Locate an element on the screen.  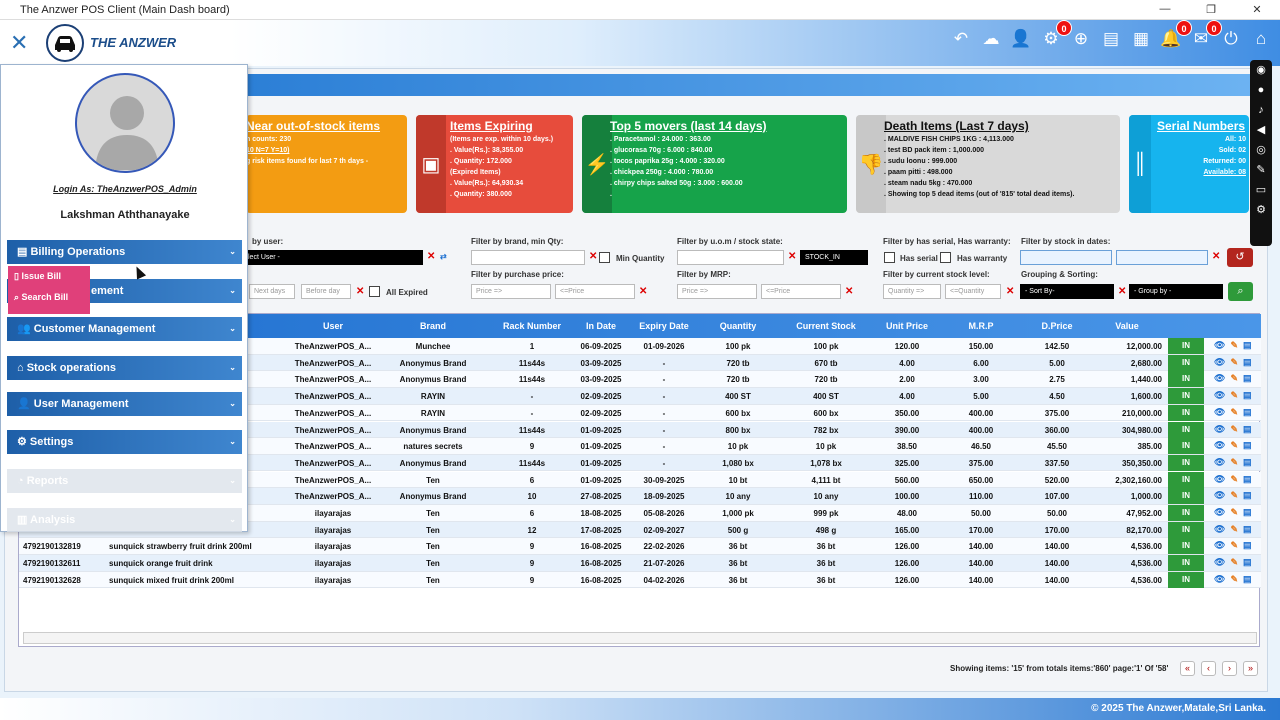
date-to-input is located at coordinates (1162, 257).